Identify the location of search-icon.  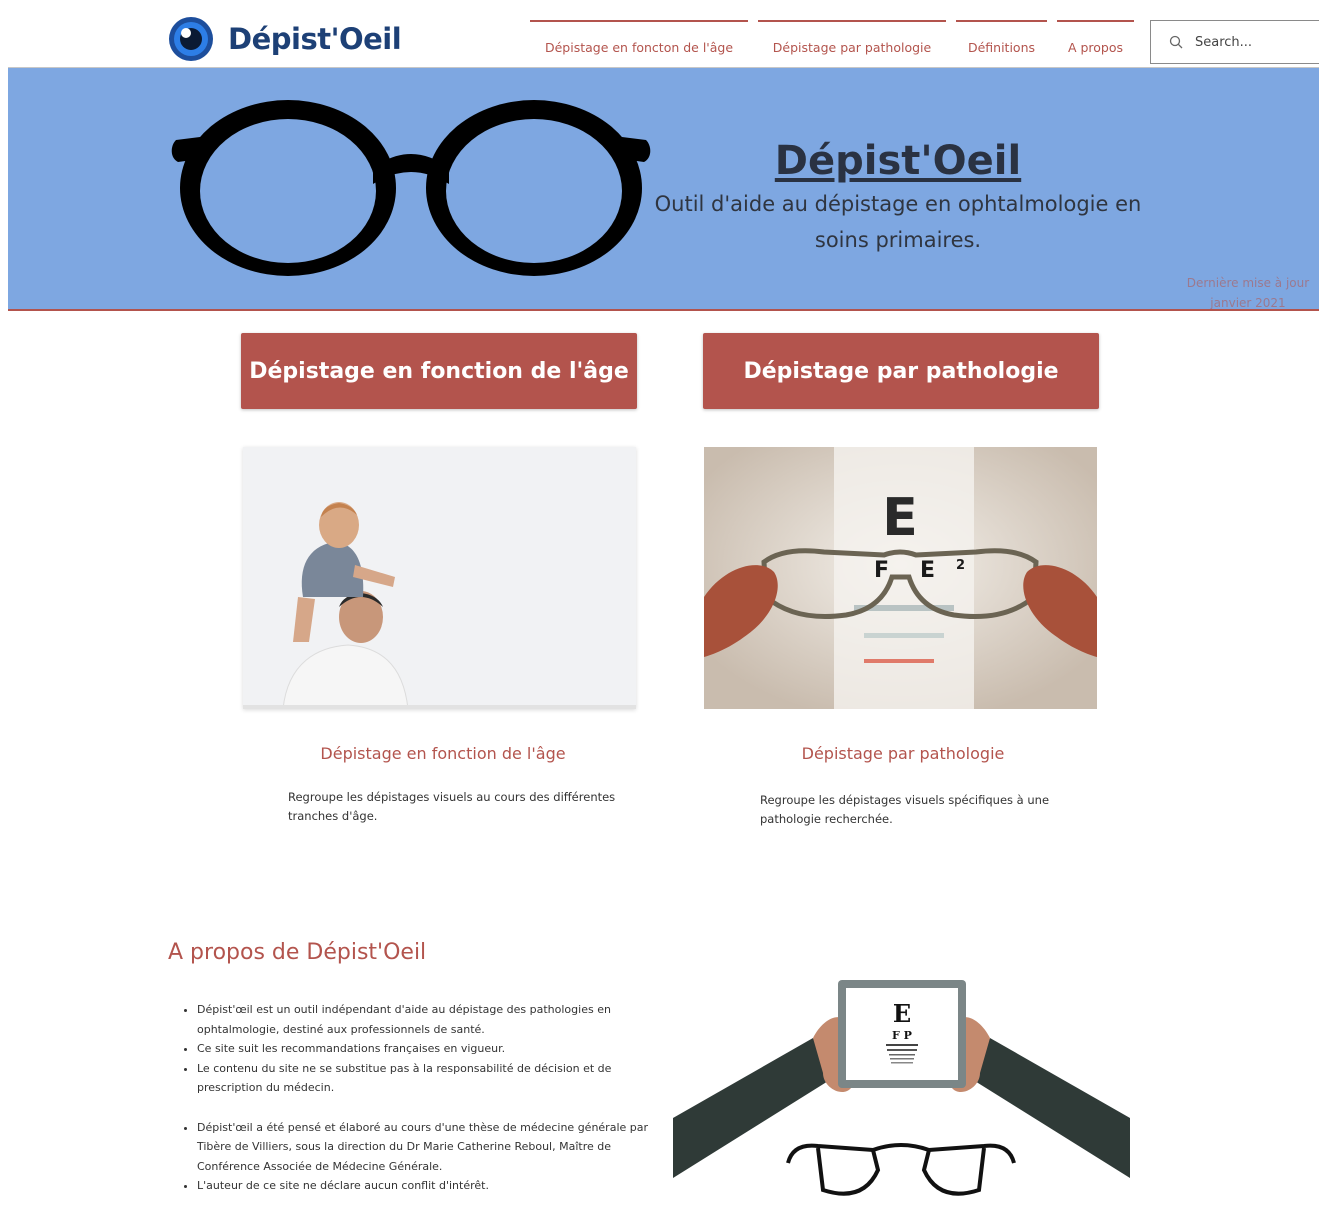
(1176, 42).